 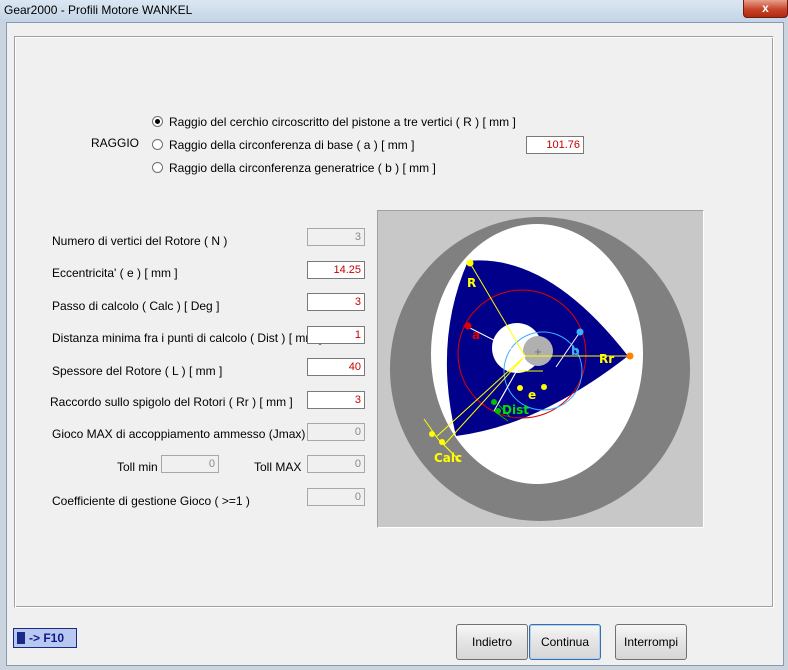 I want to click on f10-label: -> F10, so click(x=47, y=638).